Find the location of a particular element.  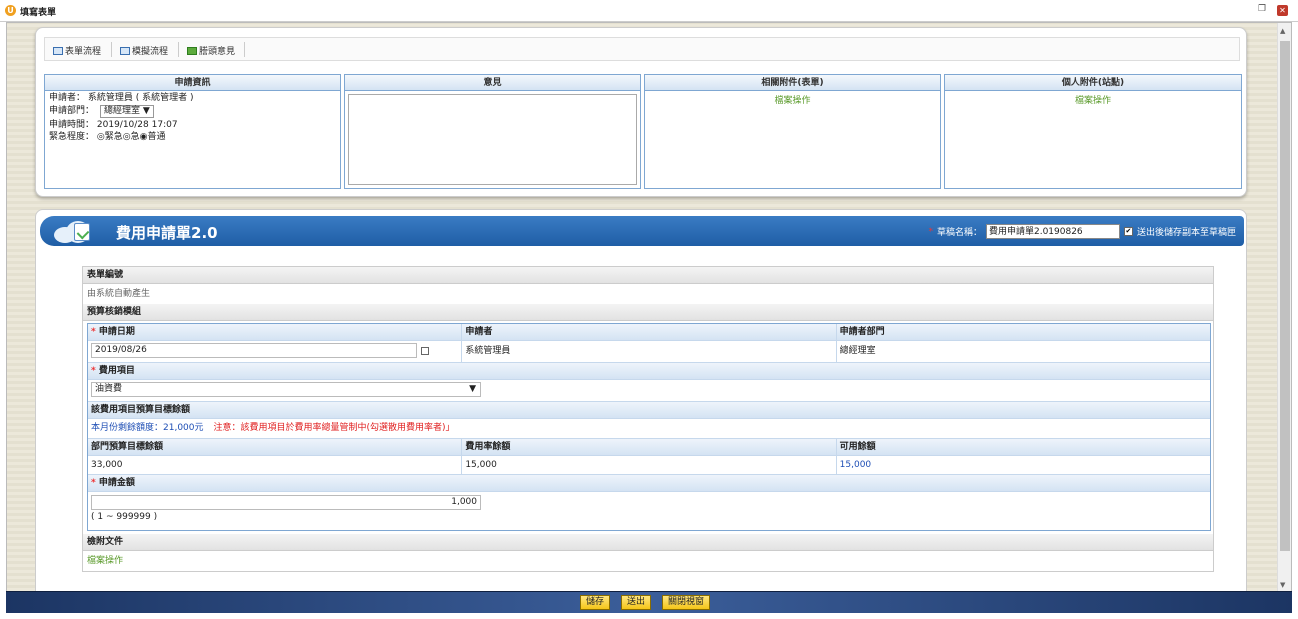

scroll-up-icon: ▲ is located at coordinates (1282, 31).